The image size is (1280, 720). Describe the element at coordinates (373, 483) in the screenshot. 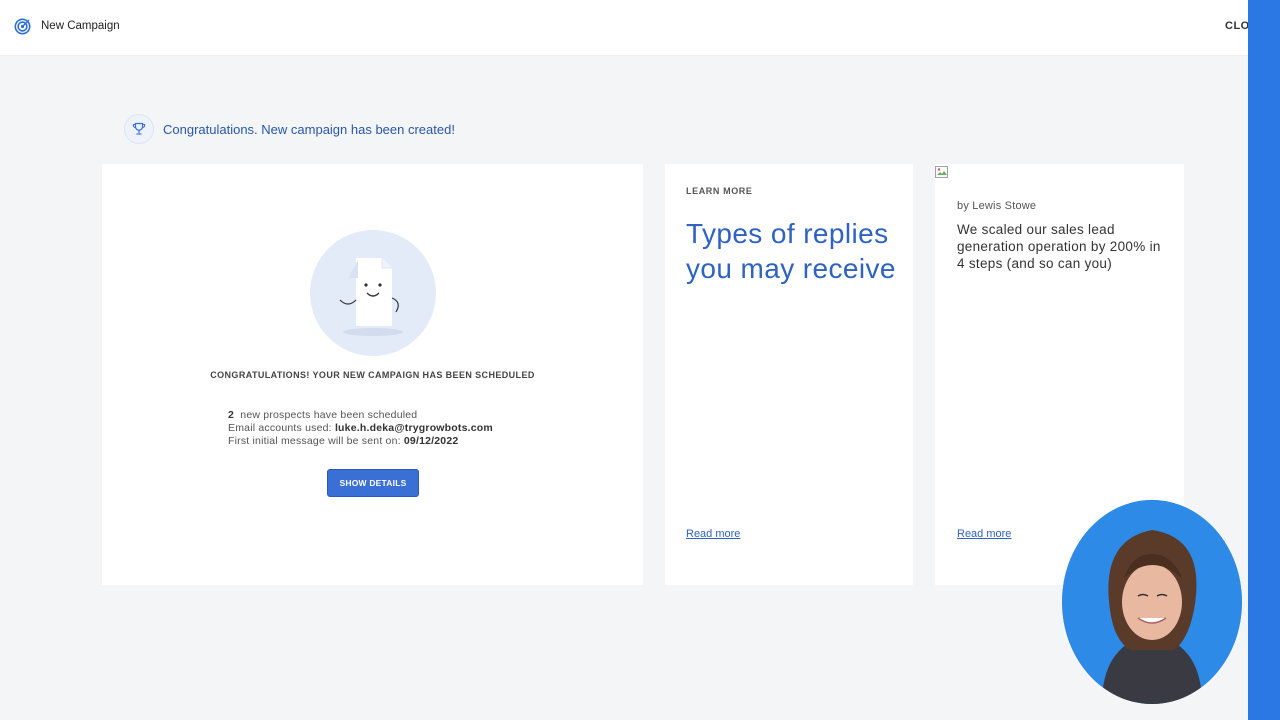

I see `show-details-button: SHOW DETAILS` at that location.